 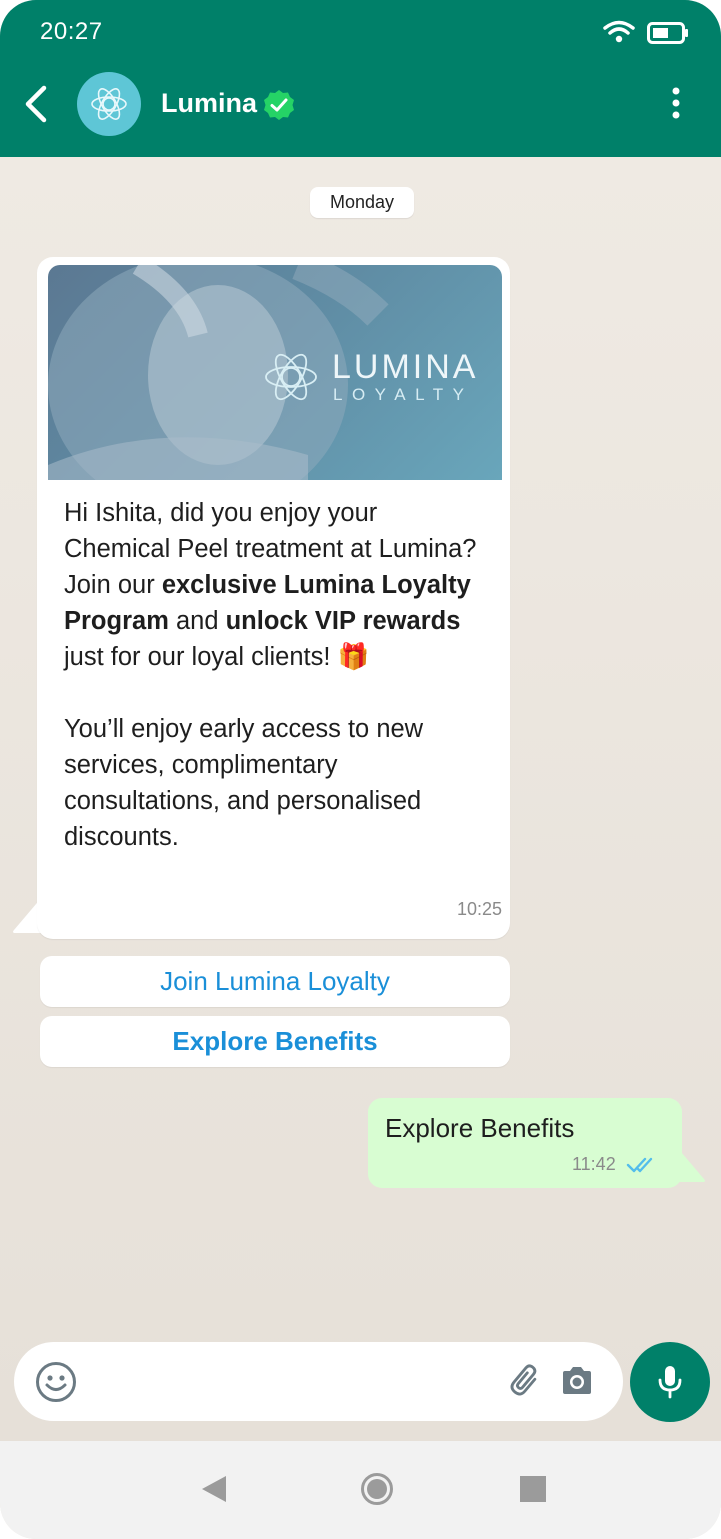 I want to click on voice-message-button, so click(x=670, y=1382).